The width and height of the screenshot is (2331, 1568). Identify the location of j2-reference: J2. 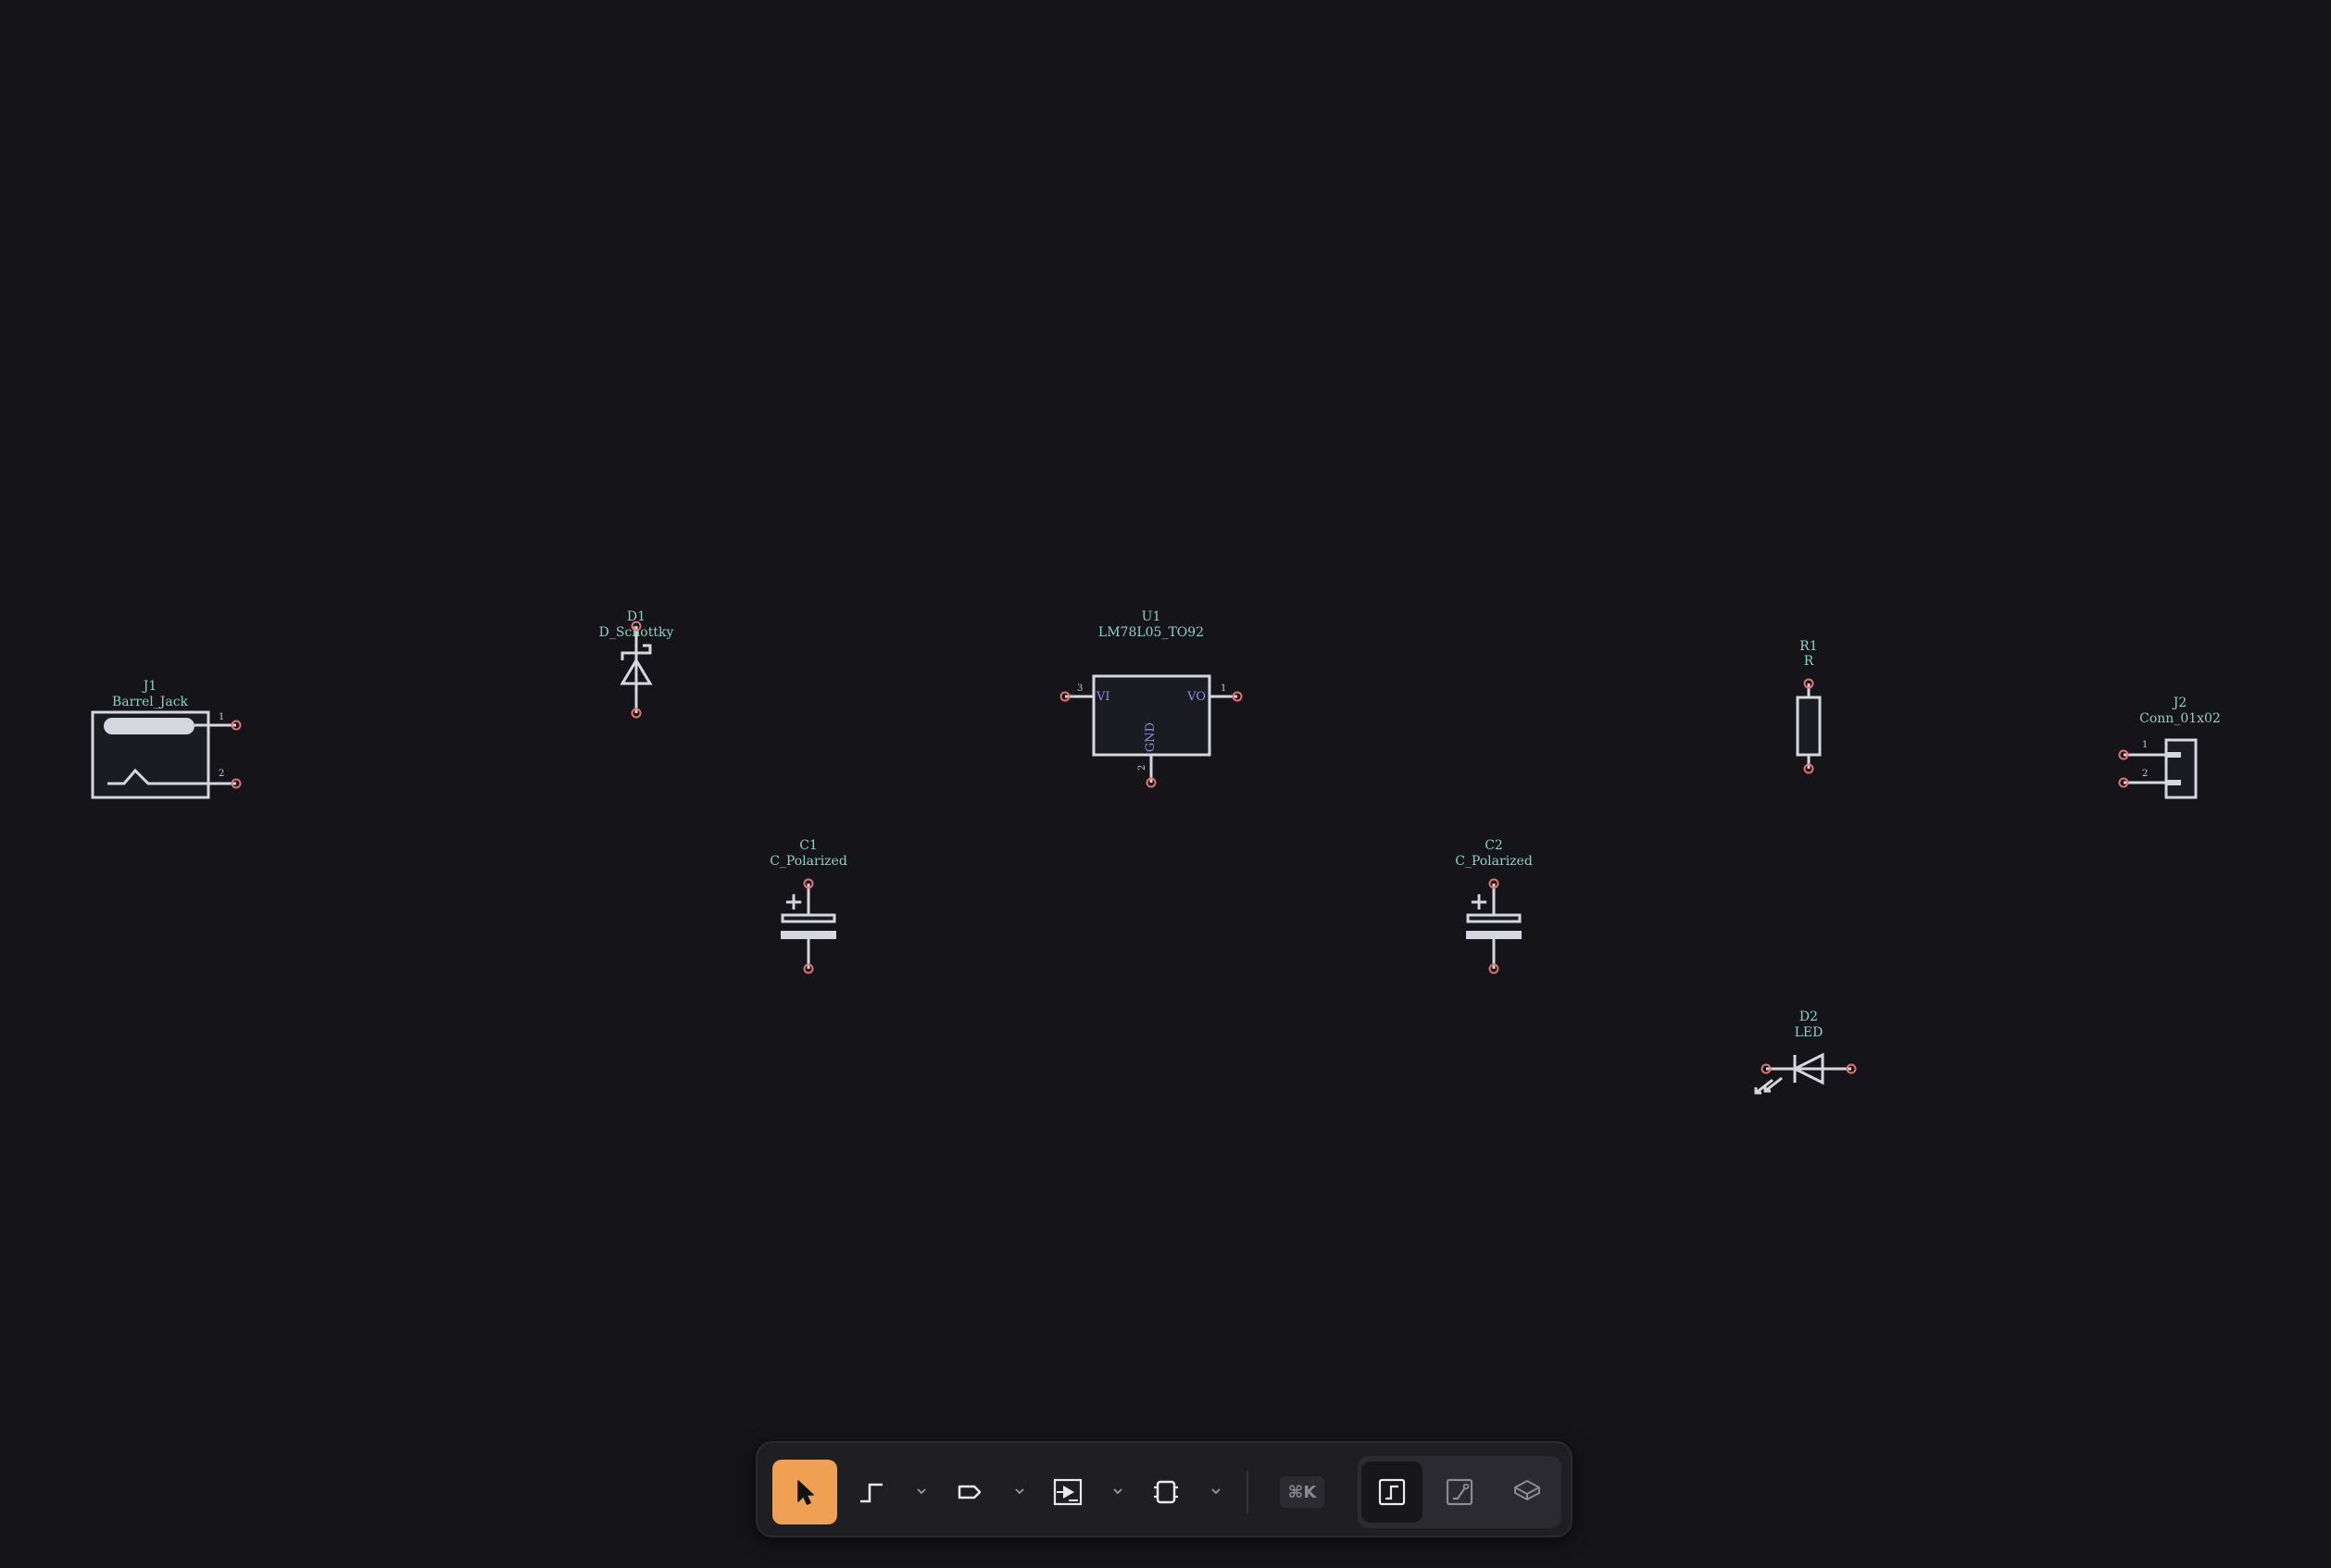
(2179, 703).